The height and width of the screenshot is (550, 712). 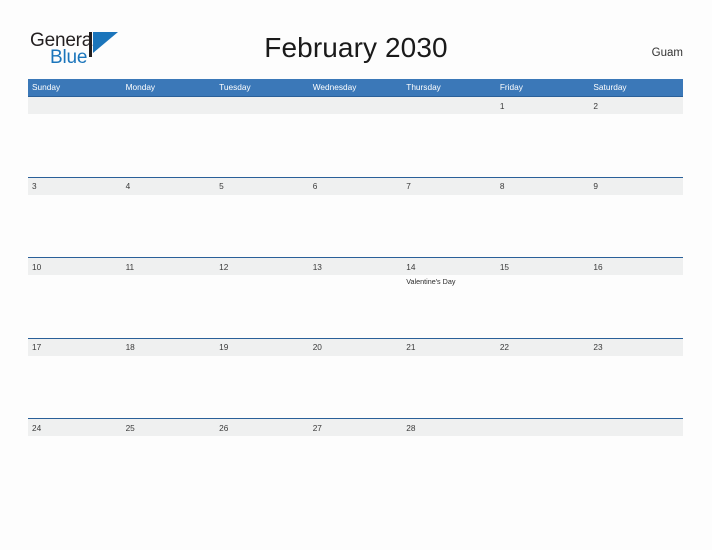 What do you see at coordinates (262, 218) in the screenshot?
I see `day-cell: 5` at bounding box center [262, 218].